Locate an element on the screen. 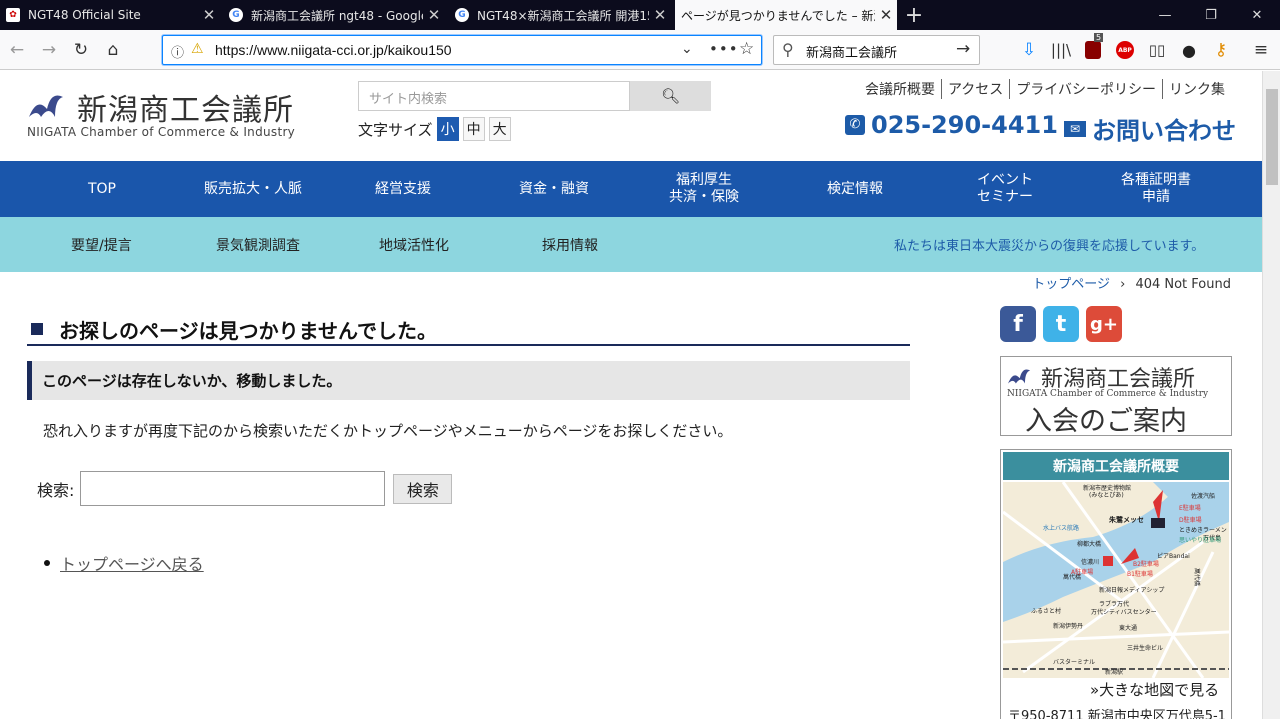 Image resolution: width=1280 pixels, height=719 pixels. facebook-icon: f is located at coordinates (1018, 324).